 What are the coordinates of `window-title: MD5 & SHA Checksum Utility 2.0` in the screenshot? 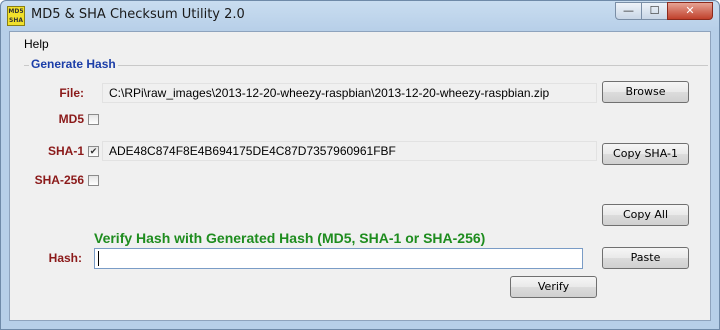 It's located at (138, 14).